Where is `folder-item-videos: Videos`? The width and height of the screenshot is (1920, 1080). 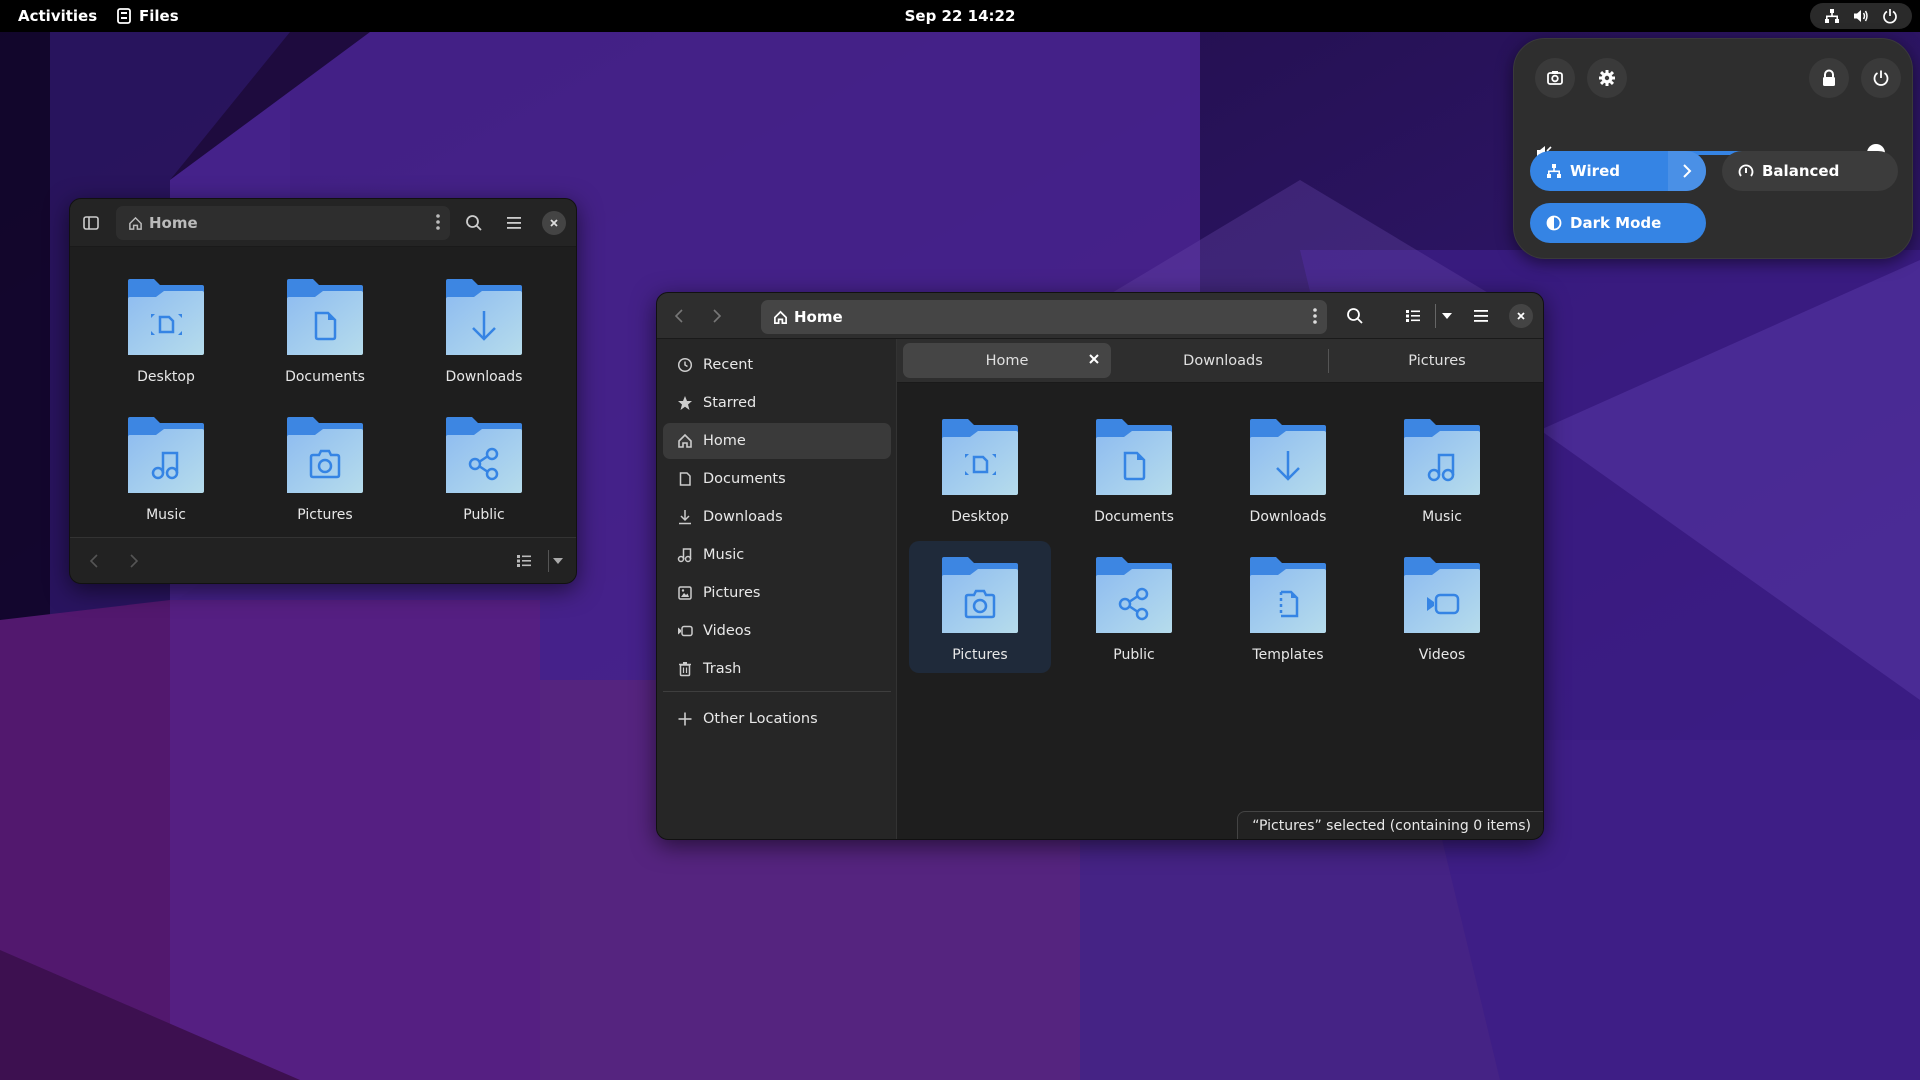
folder-item-videos: Videos is located at coordinates (1442, 609).